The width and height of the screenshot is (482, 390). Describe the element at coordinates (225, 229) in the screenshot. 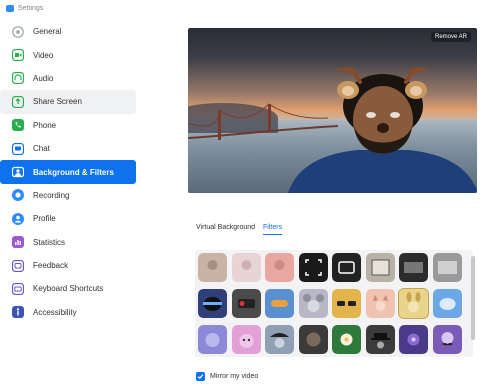

I see `tab-virtual-background: Virtual Background` at that location.